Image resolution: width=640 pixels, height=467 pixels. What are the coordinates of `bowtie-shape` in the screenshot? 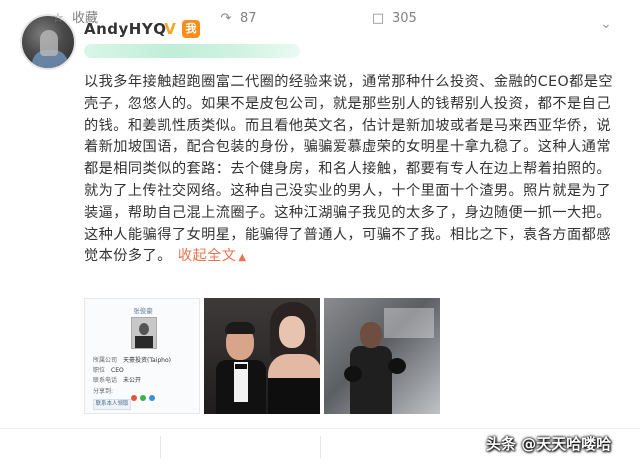 It's located at (241, 366).